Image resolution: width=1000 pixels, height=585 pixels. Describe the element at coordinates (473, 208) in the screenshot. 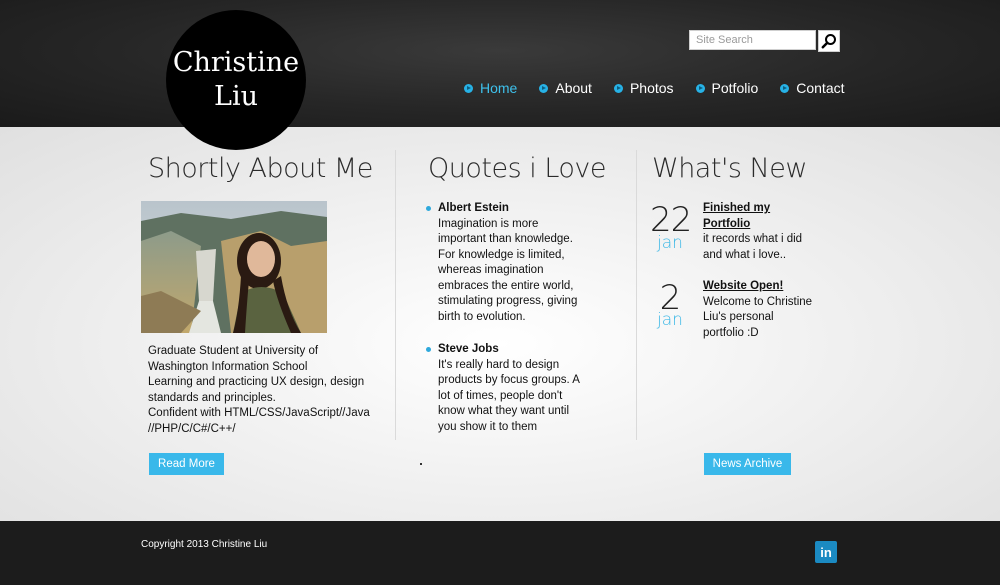

I see `quote-author: Albert Estein` at that location.